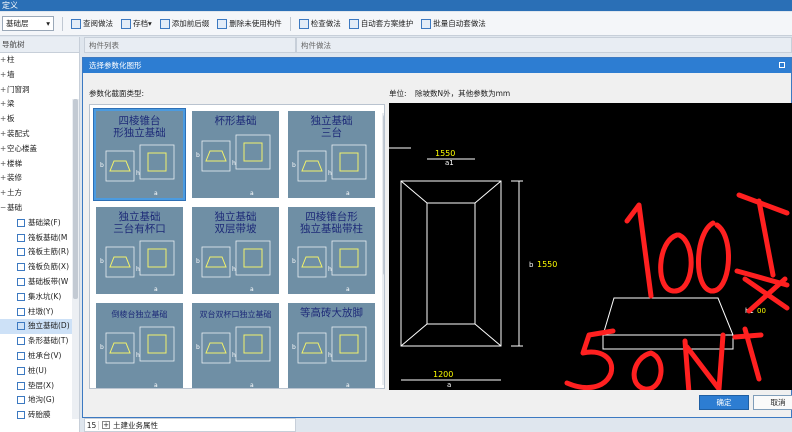 The height and width of the screenshot is (432, 792). I want to click on diagram-label: b, so click(102, 165).